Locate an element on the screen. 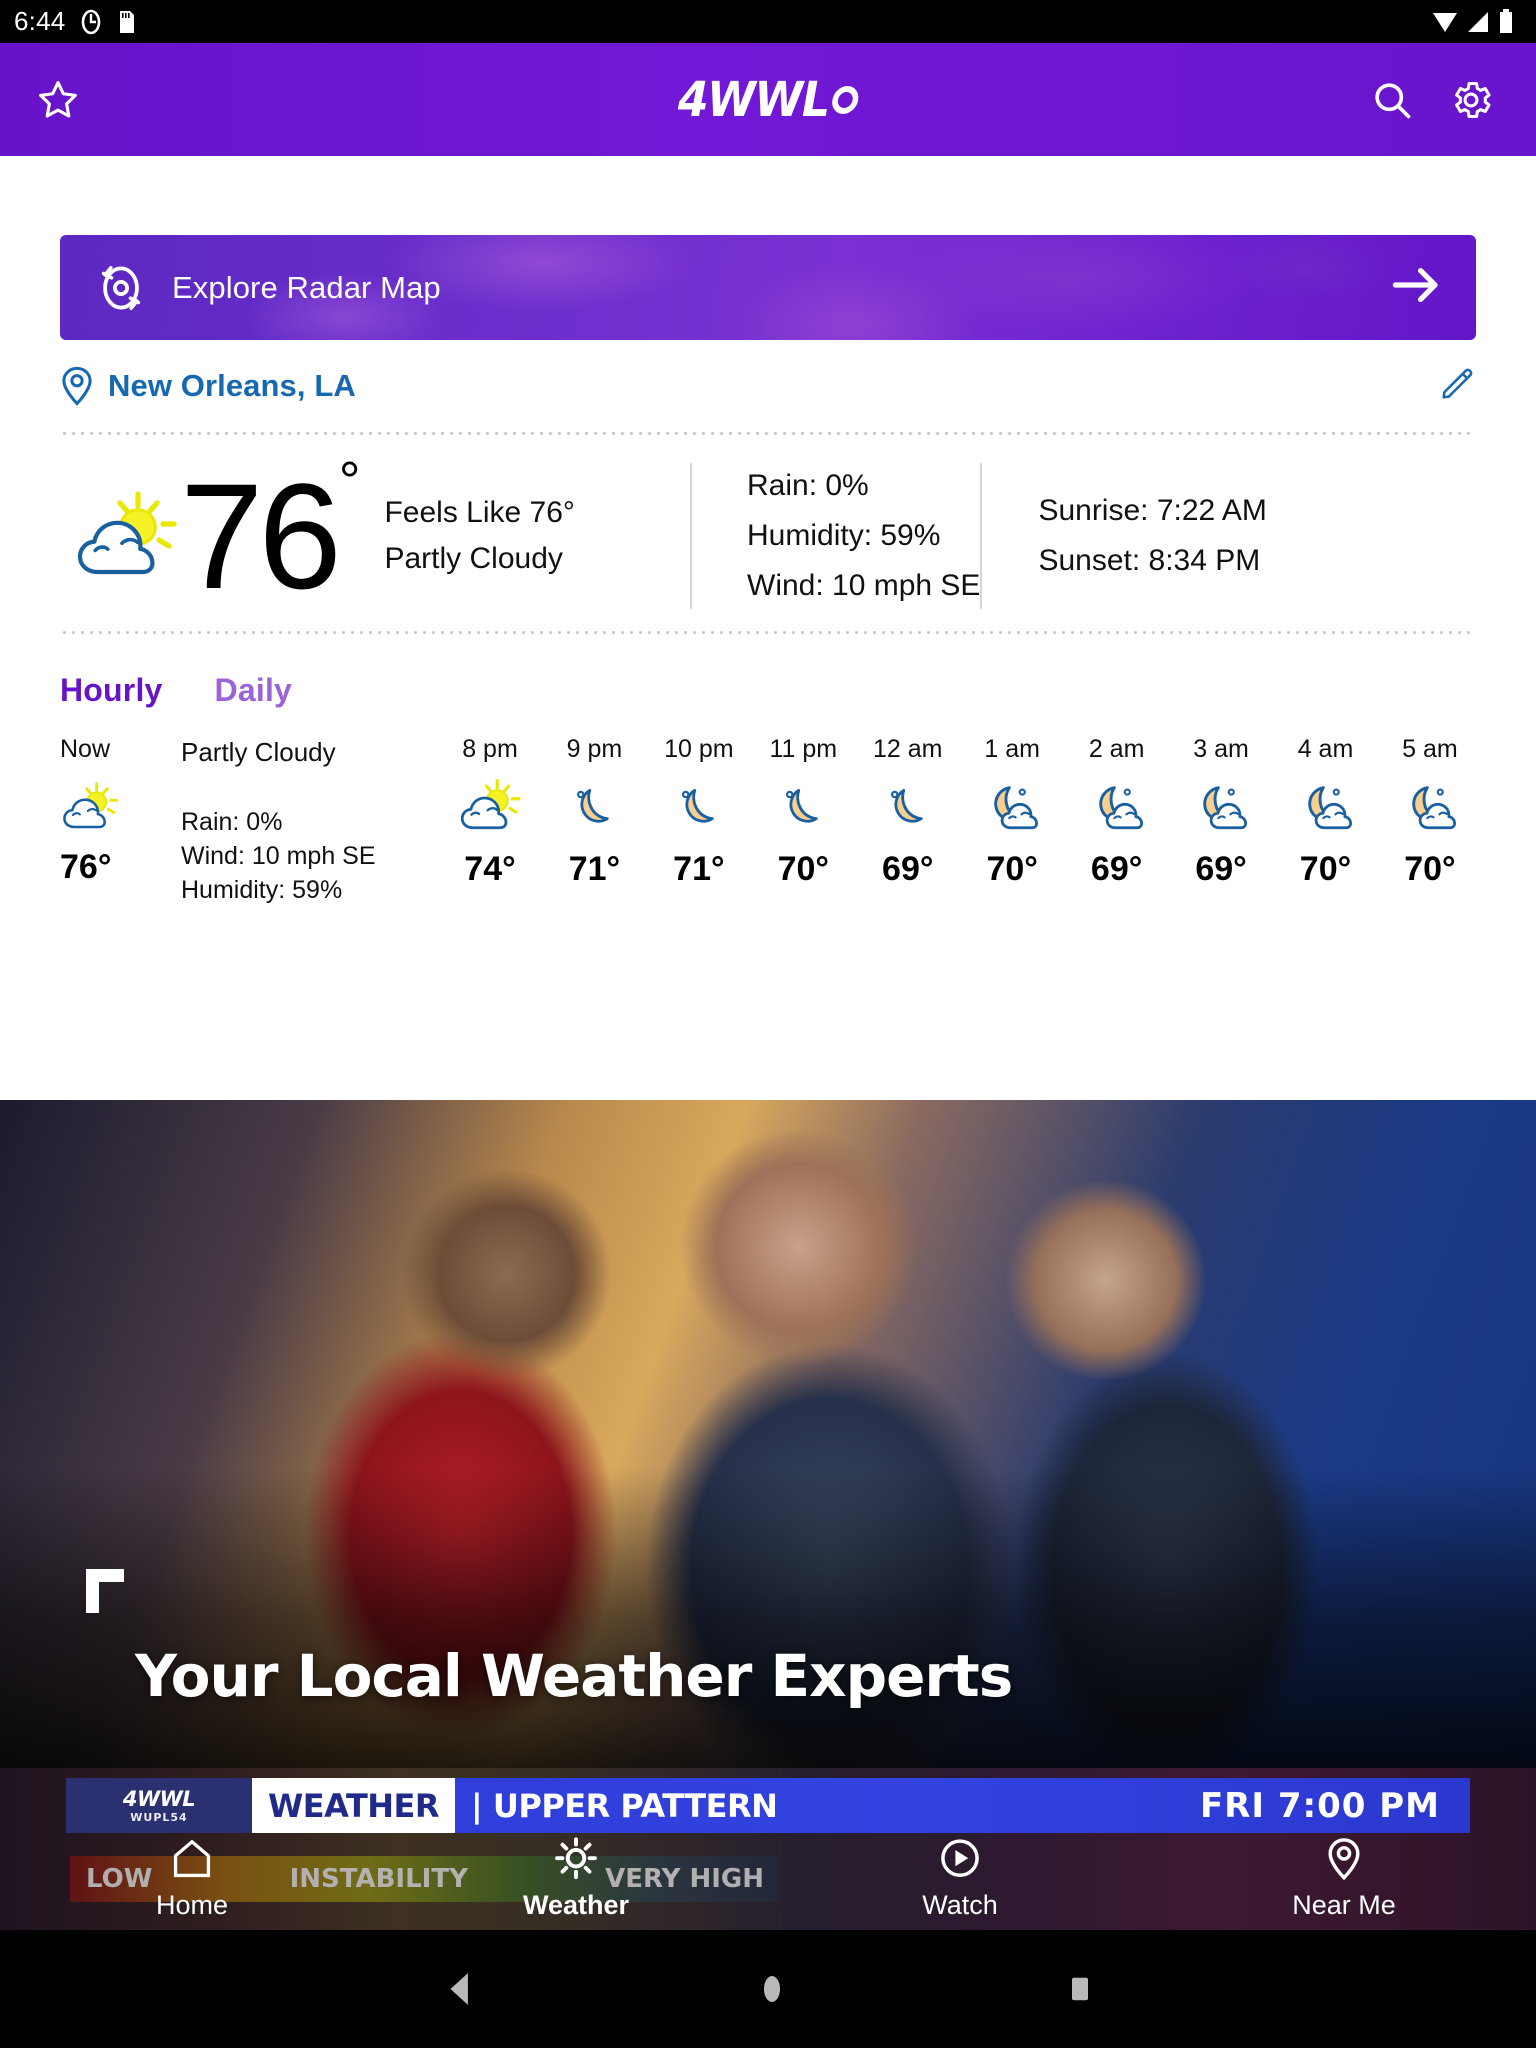 Image resolution: width=1536 pixels, height=2048 pixels. hourly-item: 5 am 70° is located at coordinates (1430, 812).